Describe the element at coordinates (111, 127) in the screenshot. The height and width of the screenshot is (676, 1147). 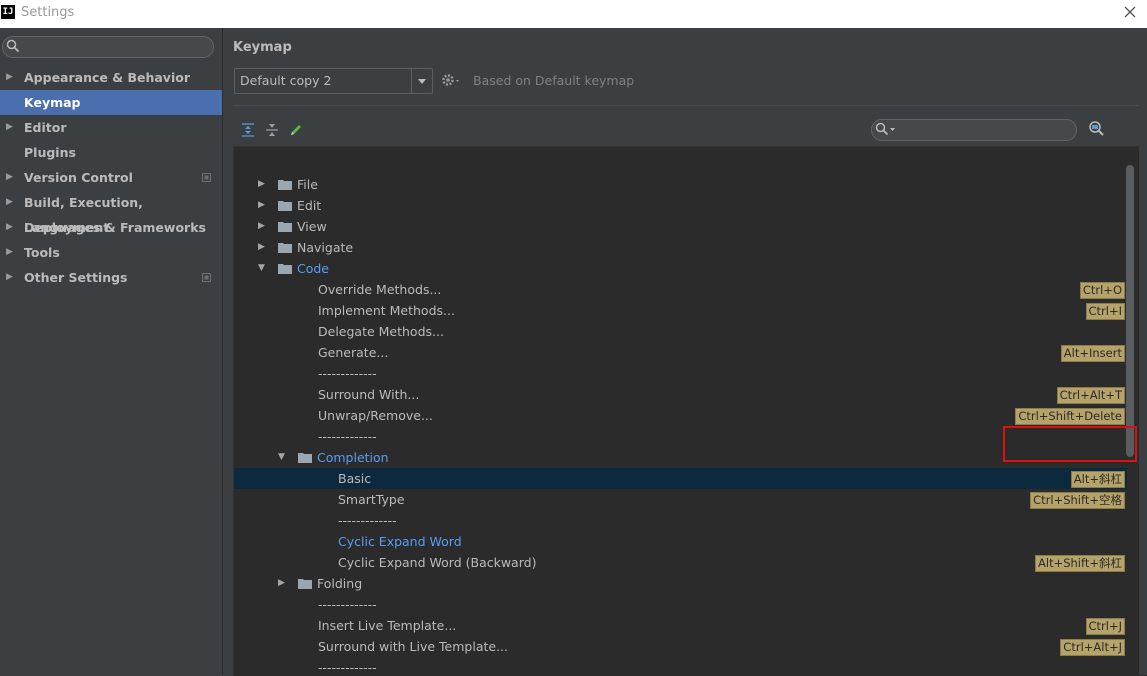
I see `sidebar-item-editor: ▶ Editor` at that location.